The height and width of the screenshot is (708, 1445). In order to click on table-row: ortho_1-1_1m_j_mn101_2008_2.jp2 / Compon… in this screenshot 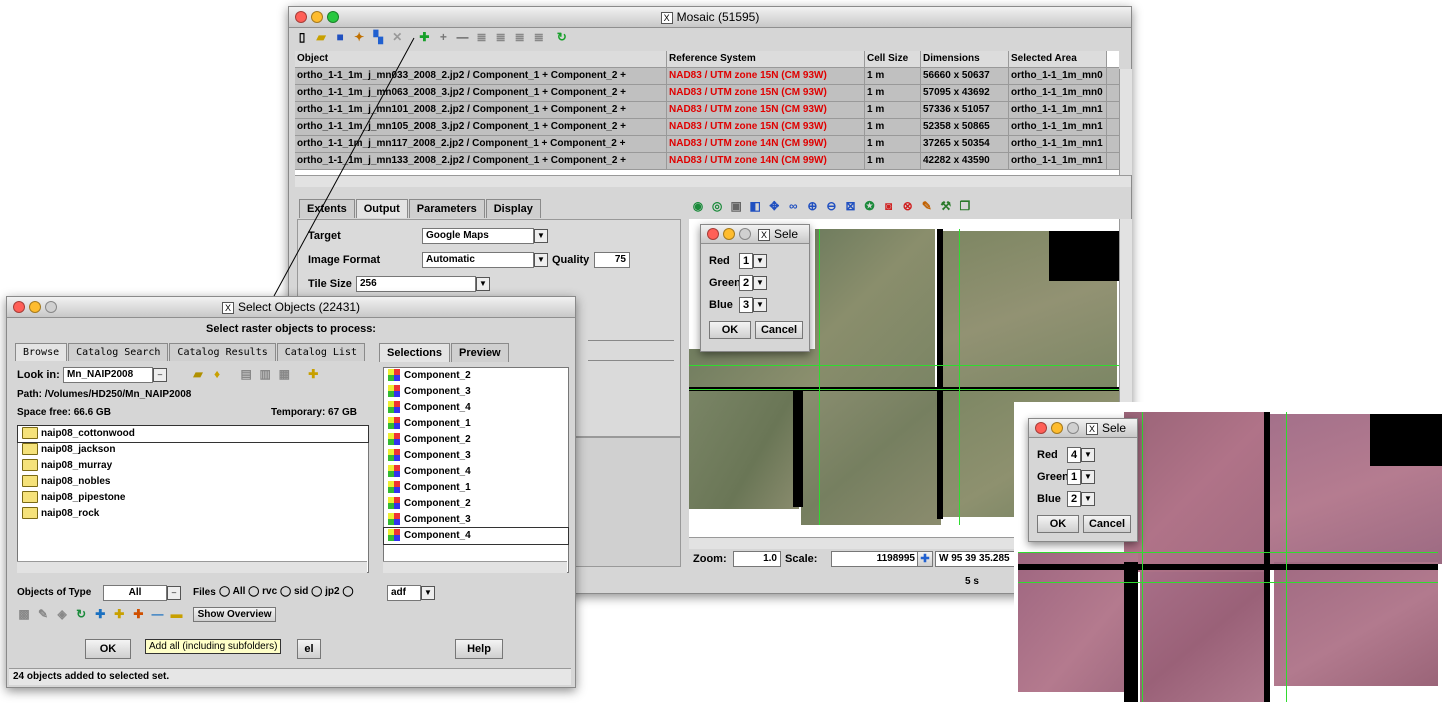, I will do `click(707, 110)`.